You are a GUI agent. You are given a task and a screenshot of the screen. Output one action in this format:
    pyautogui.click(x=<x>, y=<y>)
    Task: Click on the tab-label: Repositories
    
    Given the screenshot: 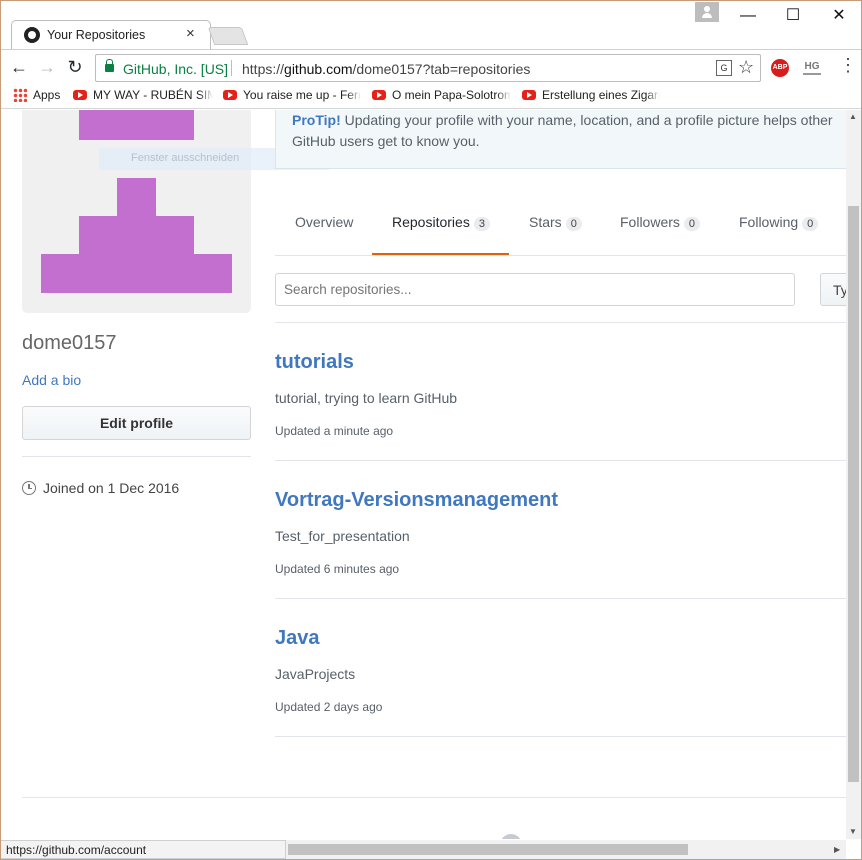 What is the action you would take?
    pyautogui.click(x=431, y=222)
    